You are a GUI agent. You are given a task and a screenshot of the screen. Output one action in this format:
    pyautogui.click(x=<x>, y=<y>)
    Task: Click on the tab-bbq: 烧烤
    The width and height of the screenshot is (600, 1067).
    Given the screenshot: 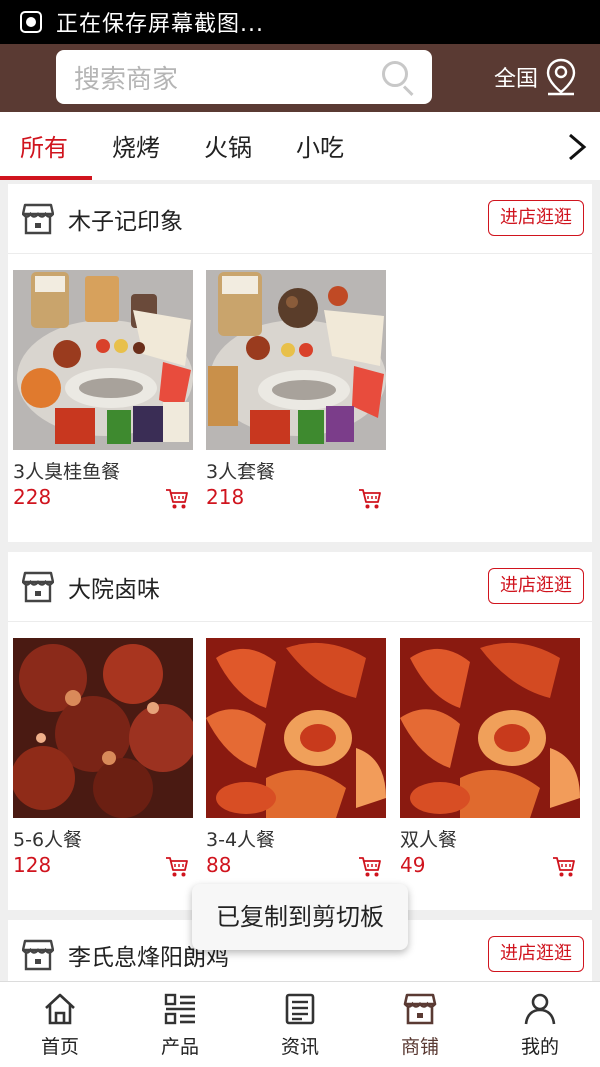 What is the action you would take?
    pyautogui.click(x=136, y=145)
    